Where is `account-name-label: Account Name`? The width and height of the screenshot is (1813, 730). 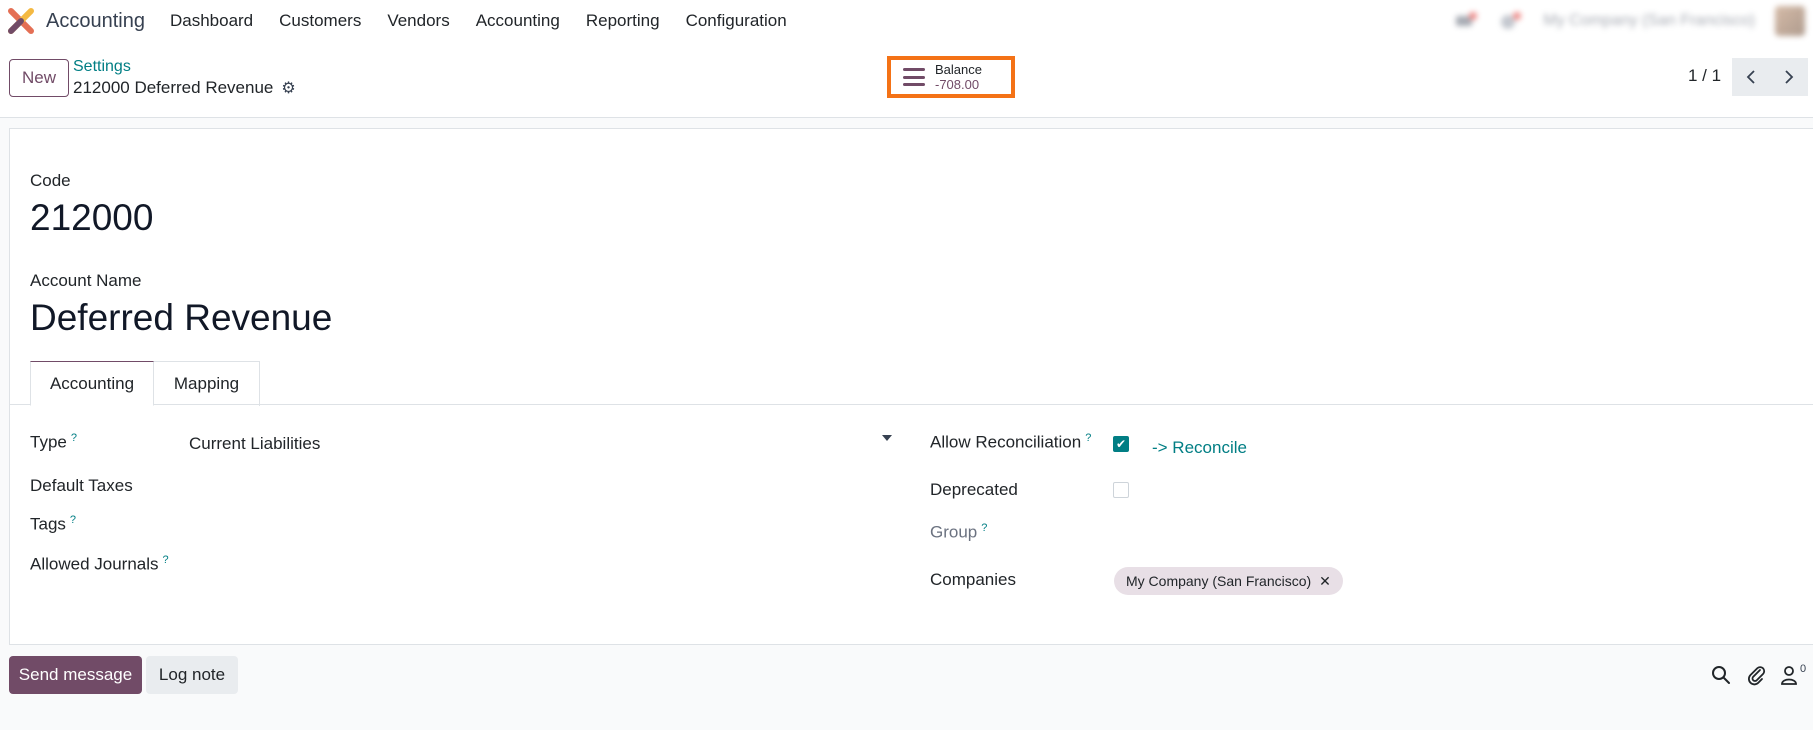
account-name-label: Account Name is located at coordinates (86, 280).